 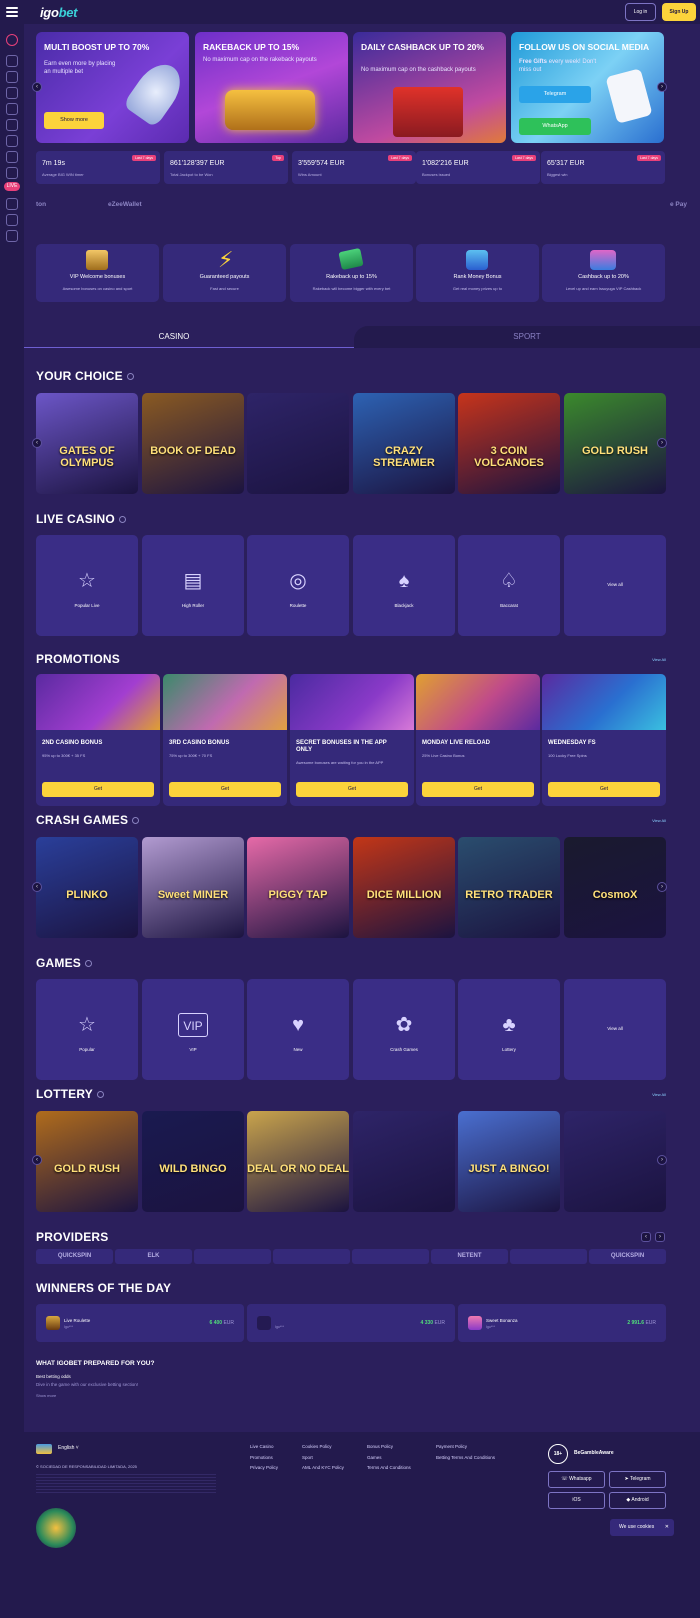 I want to click on live-badge: LIVE, so click(x=12, y=186).